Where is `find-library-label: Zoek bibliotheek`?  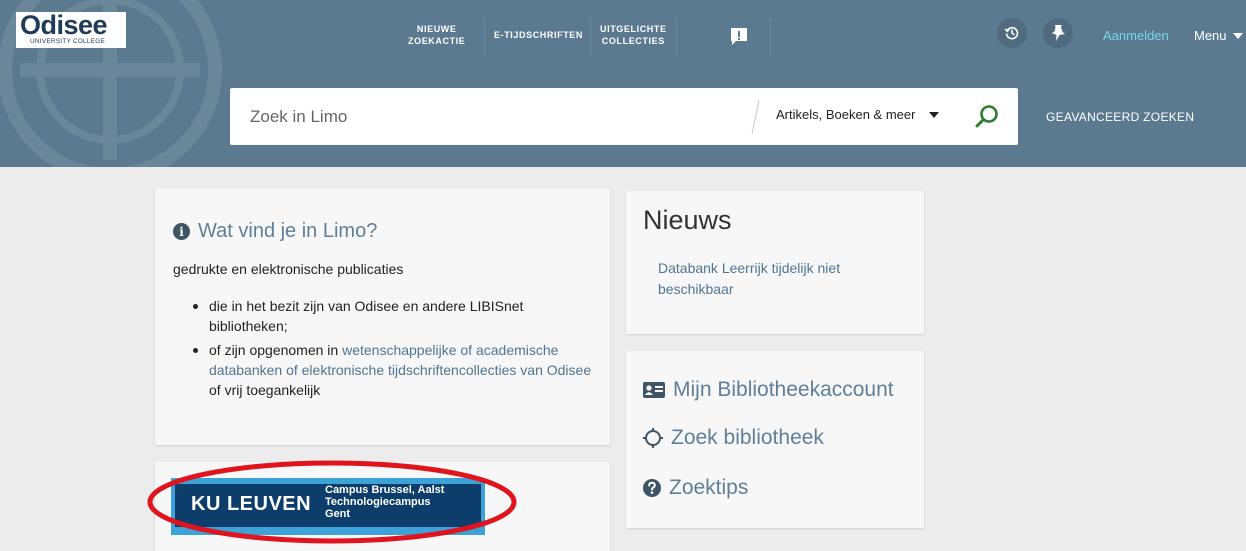
find-library-label: Zoek bibliotheek is located at coordinates (747, 437).